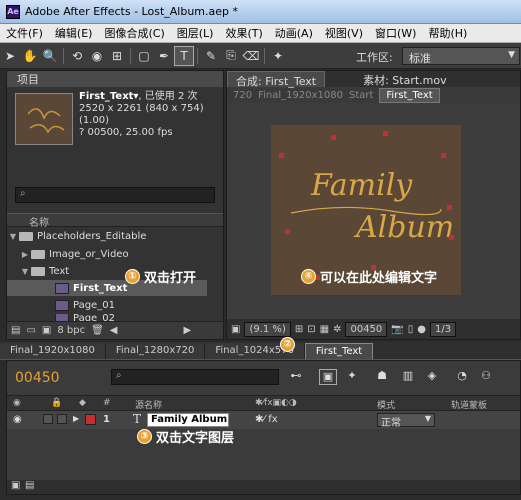  What do you see at coordinates (405, 79) in the screenshot?
I see `tab-footage: 素材: Start.mov` at bounding box center [405, 79].